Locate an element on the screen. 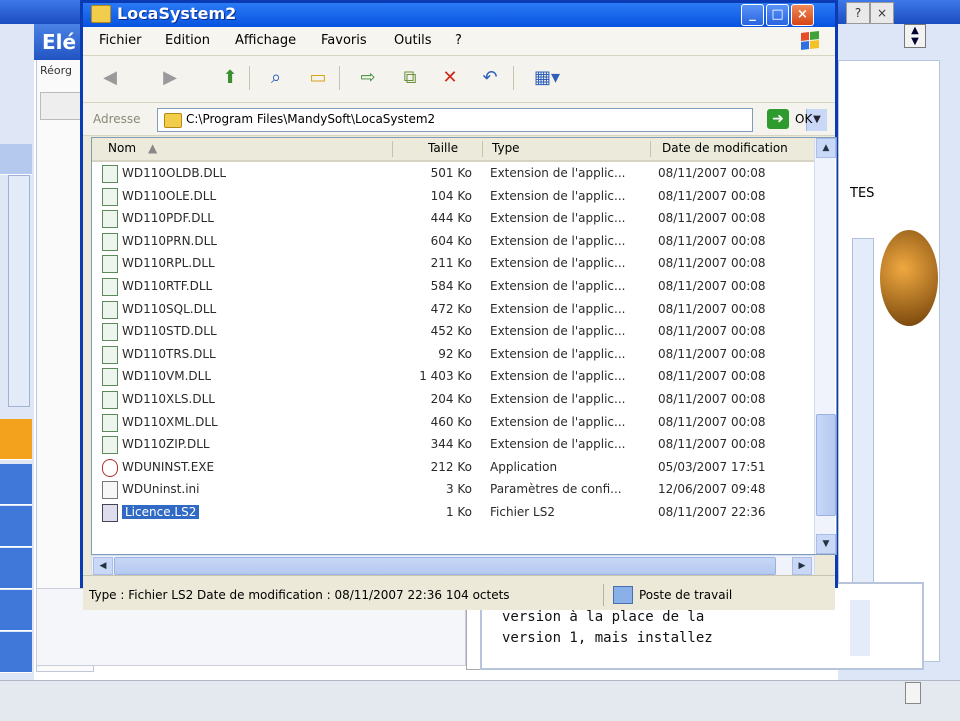 The image size is (960, 721). file-name: Licence.LS2 is located at coordinates (161, 512).